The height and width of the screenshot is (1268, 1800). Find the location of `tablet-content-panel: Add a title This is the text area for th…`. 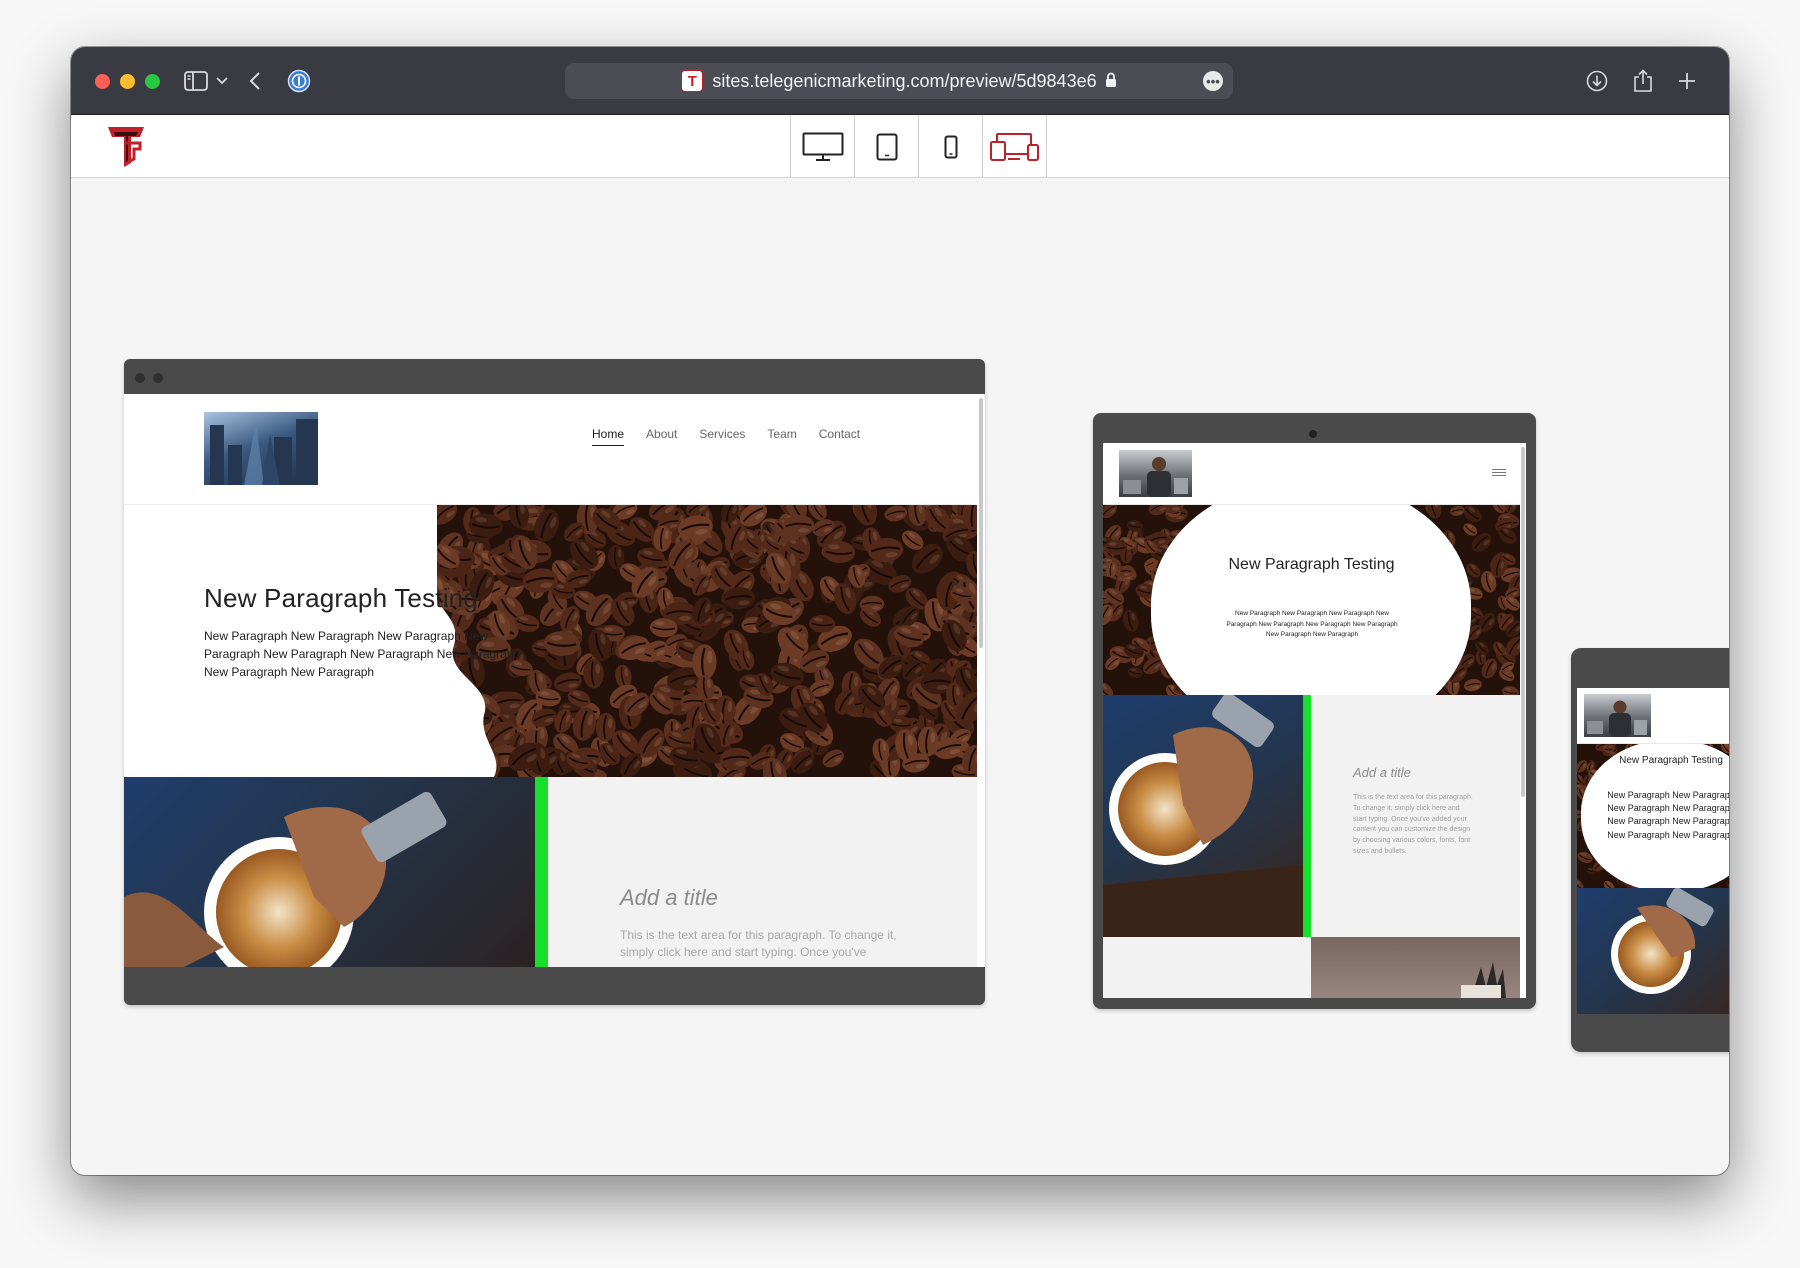

tablet-content-panel: Add a title This is the text area for th… is located at coordinates (1415, 816).